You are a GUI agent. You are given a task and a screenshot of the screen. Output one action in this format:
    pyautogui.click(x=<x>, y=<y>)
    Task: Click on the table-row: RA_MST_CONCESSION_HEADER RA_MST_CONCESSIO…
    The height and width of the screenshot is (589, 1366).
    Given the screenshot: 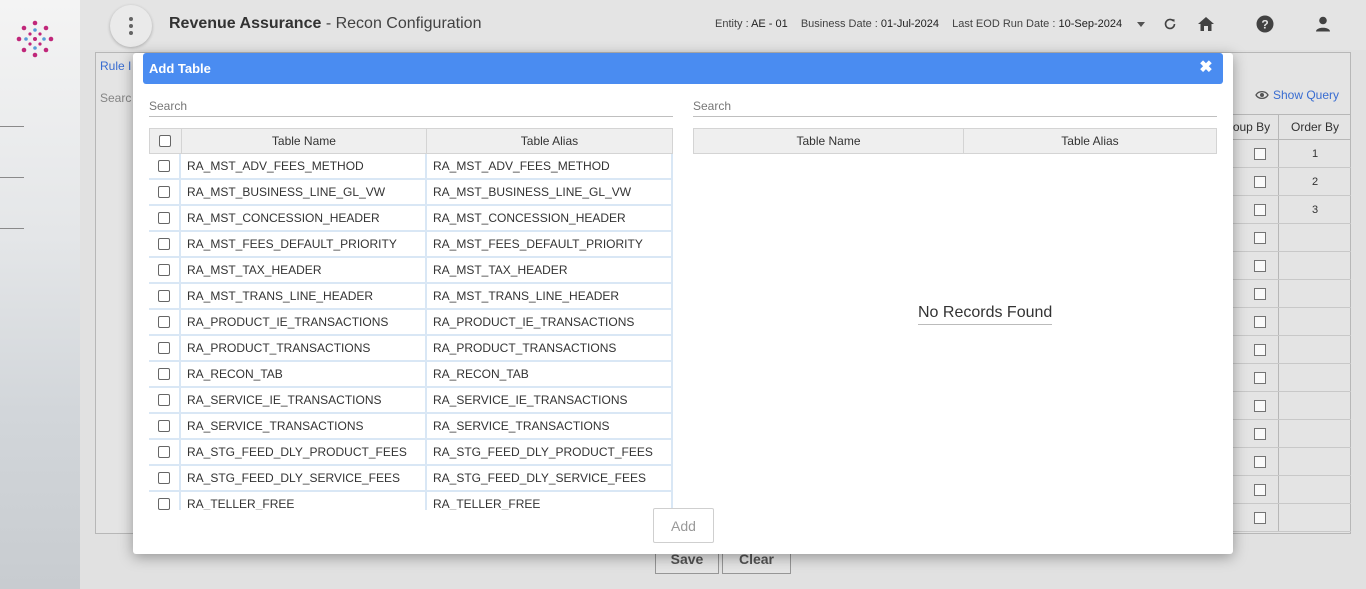 What is the action you would take?
    pyautogui.click(x=411, y=219)
    